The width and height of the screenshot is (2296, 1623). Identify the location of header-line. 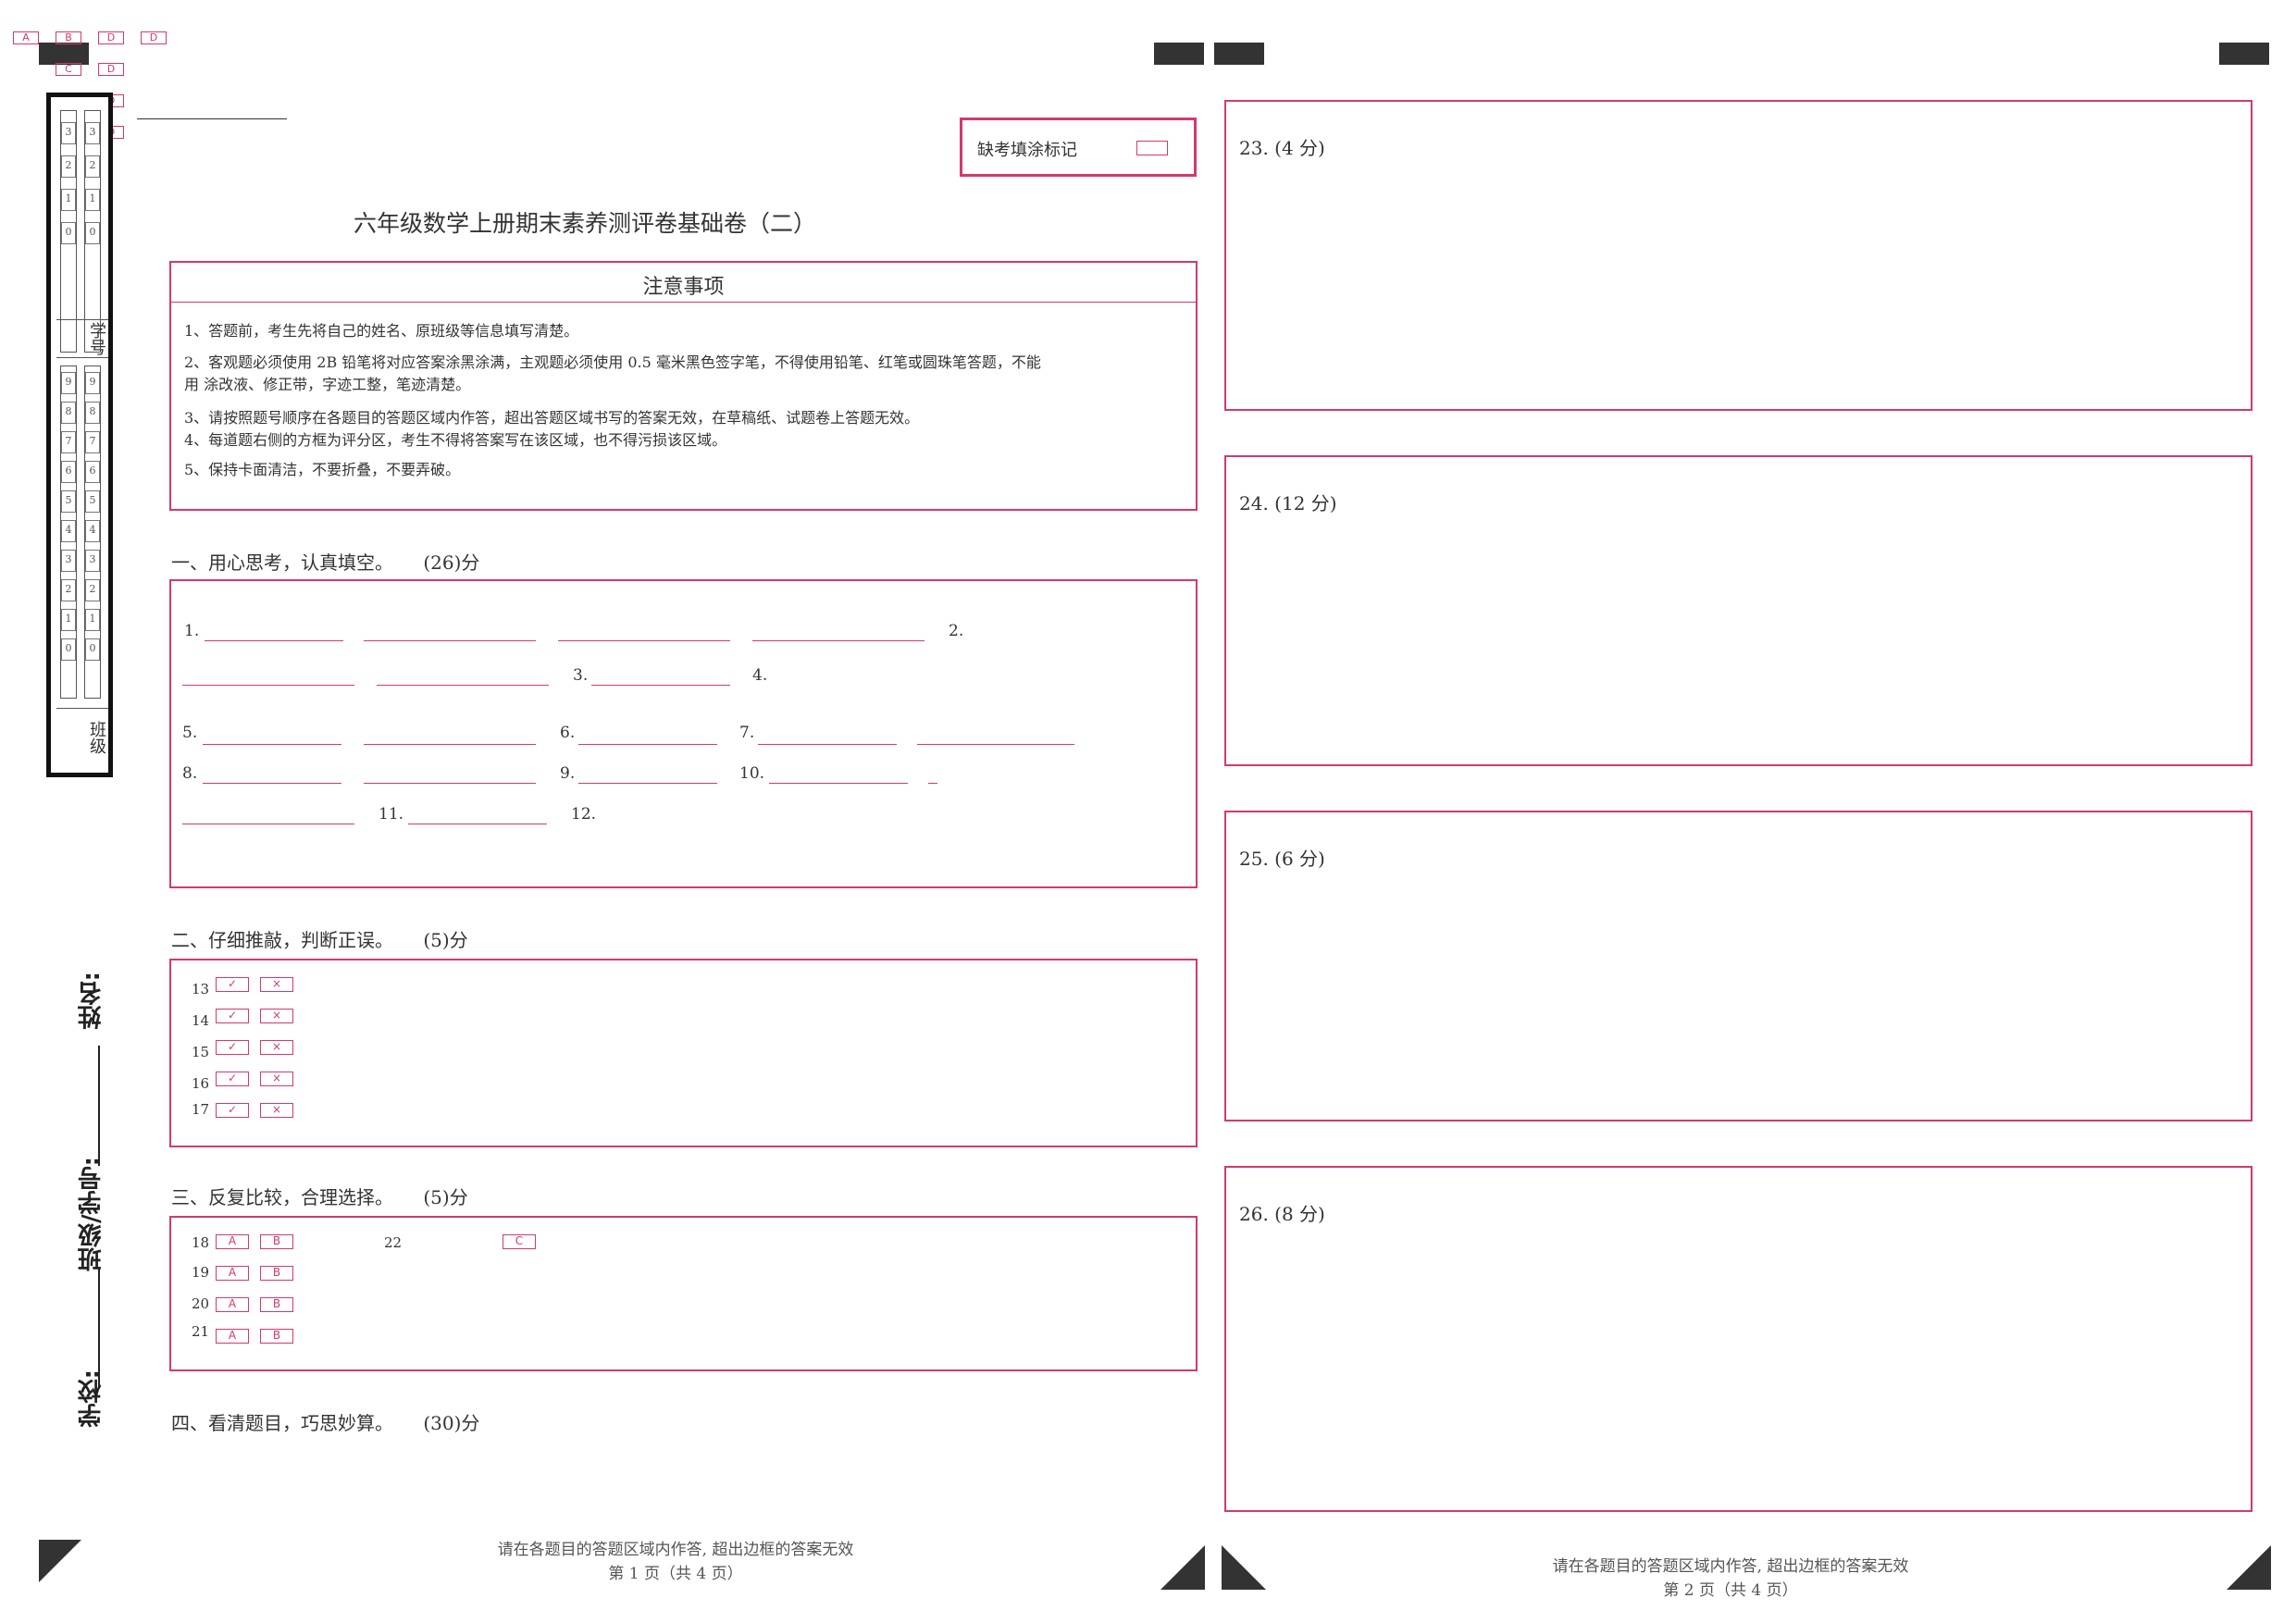
(212, 118).